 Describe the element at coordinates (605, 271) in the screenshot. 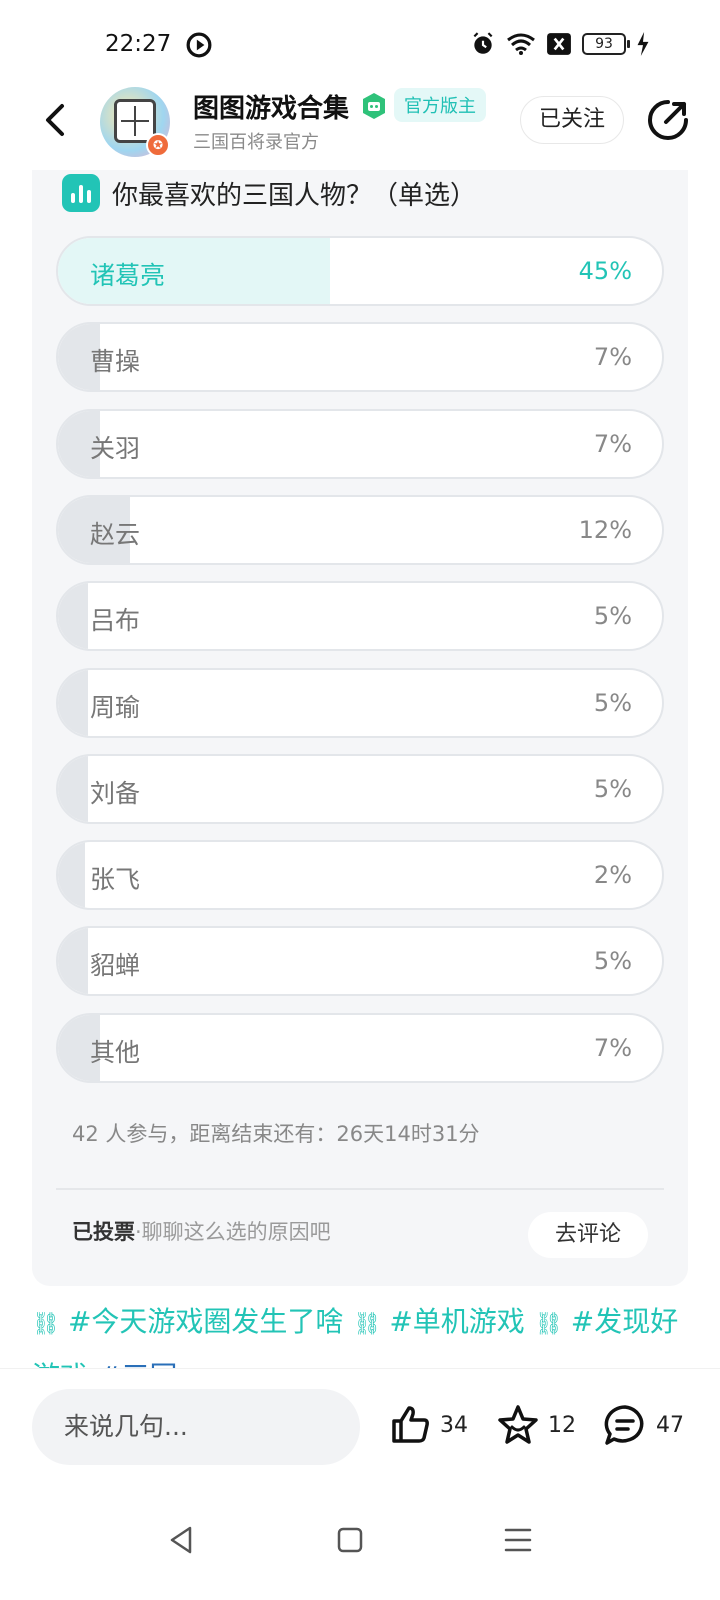

I see `poll-option-percent: 45%` at that location.